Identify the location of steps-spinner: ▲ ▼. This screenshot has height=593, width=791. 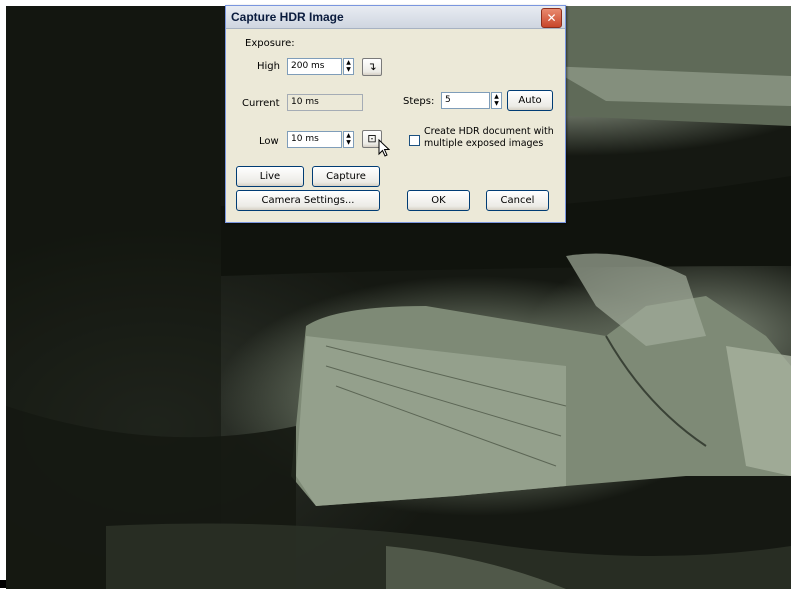
(496, 100).